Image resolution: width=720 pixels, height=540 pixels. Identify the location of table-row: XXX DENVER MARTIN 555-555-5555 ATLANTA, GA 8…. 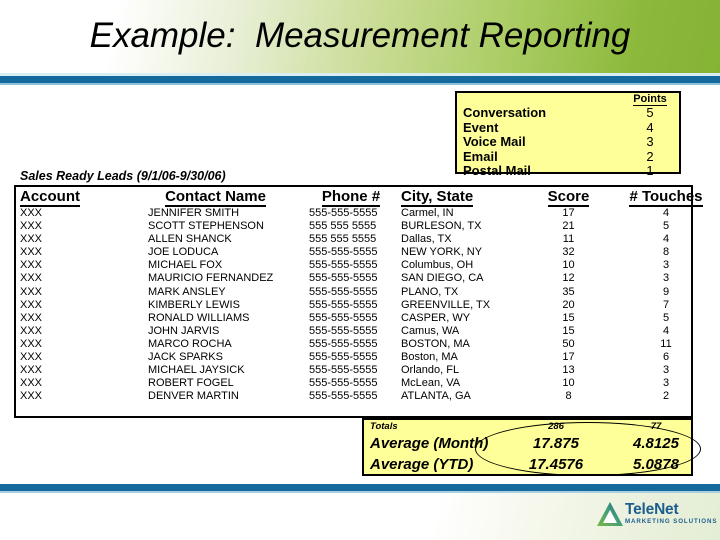
(366, 396).